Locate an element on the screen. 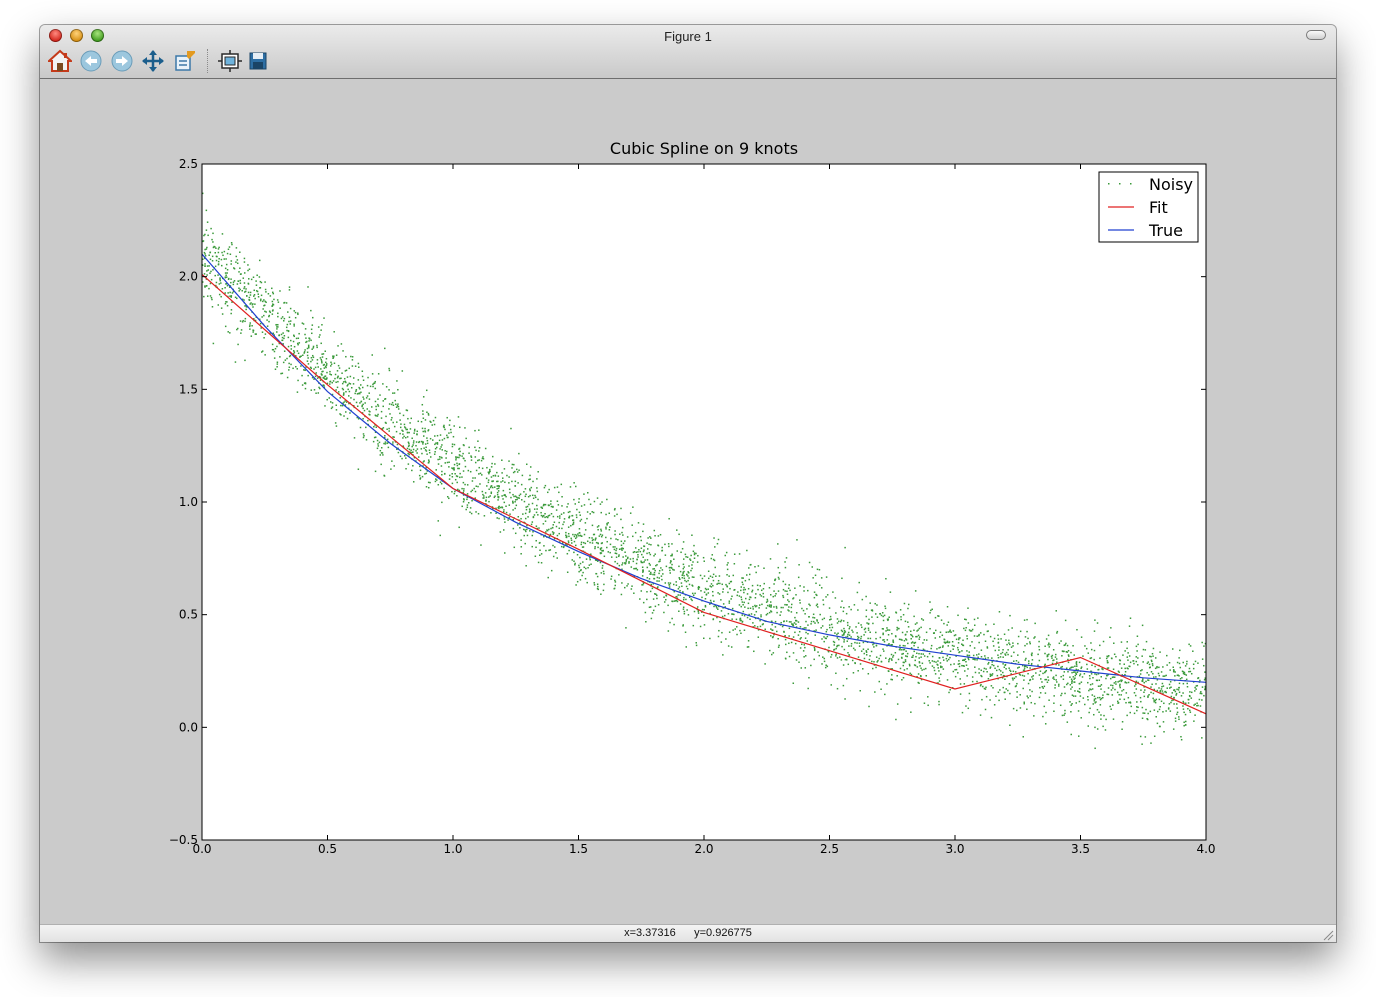 This screenshot has height=997, width=1376. subplots-icon is located at coordinates (230, 61).